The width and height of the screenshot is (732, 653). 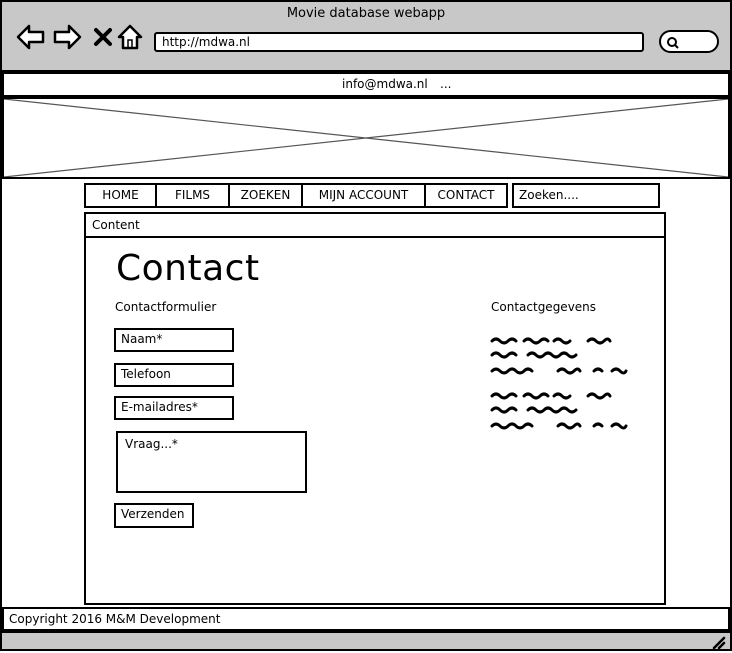 What do you see at coordinates (673, 44) in the screenshot?
I see `search-icon` at bounding box center [673, 44].